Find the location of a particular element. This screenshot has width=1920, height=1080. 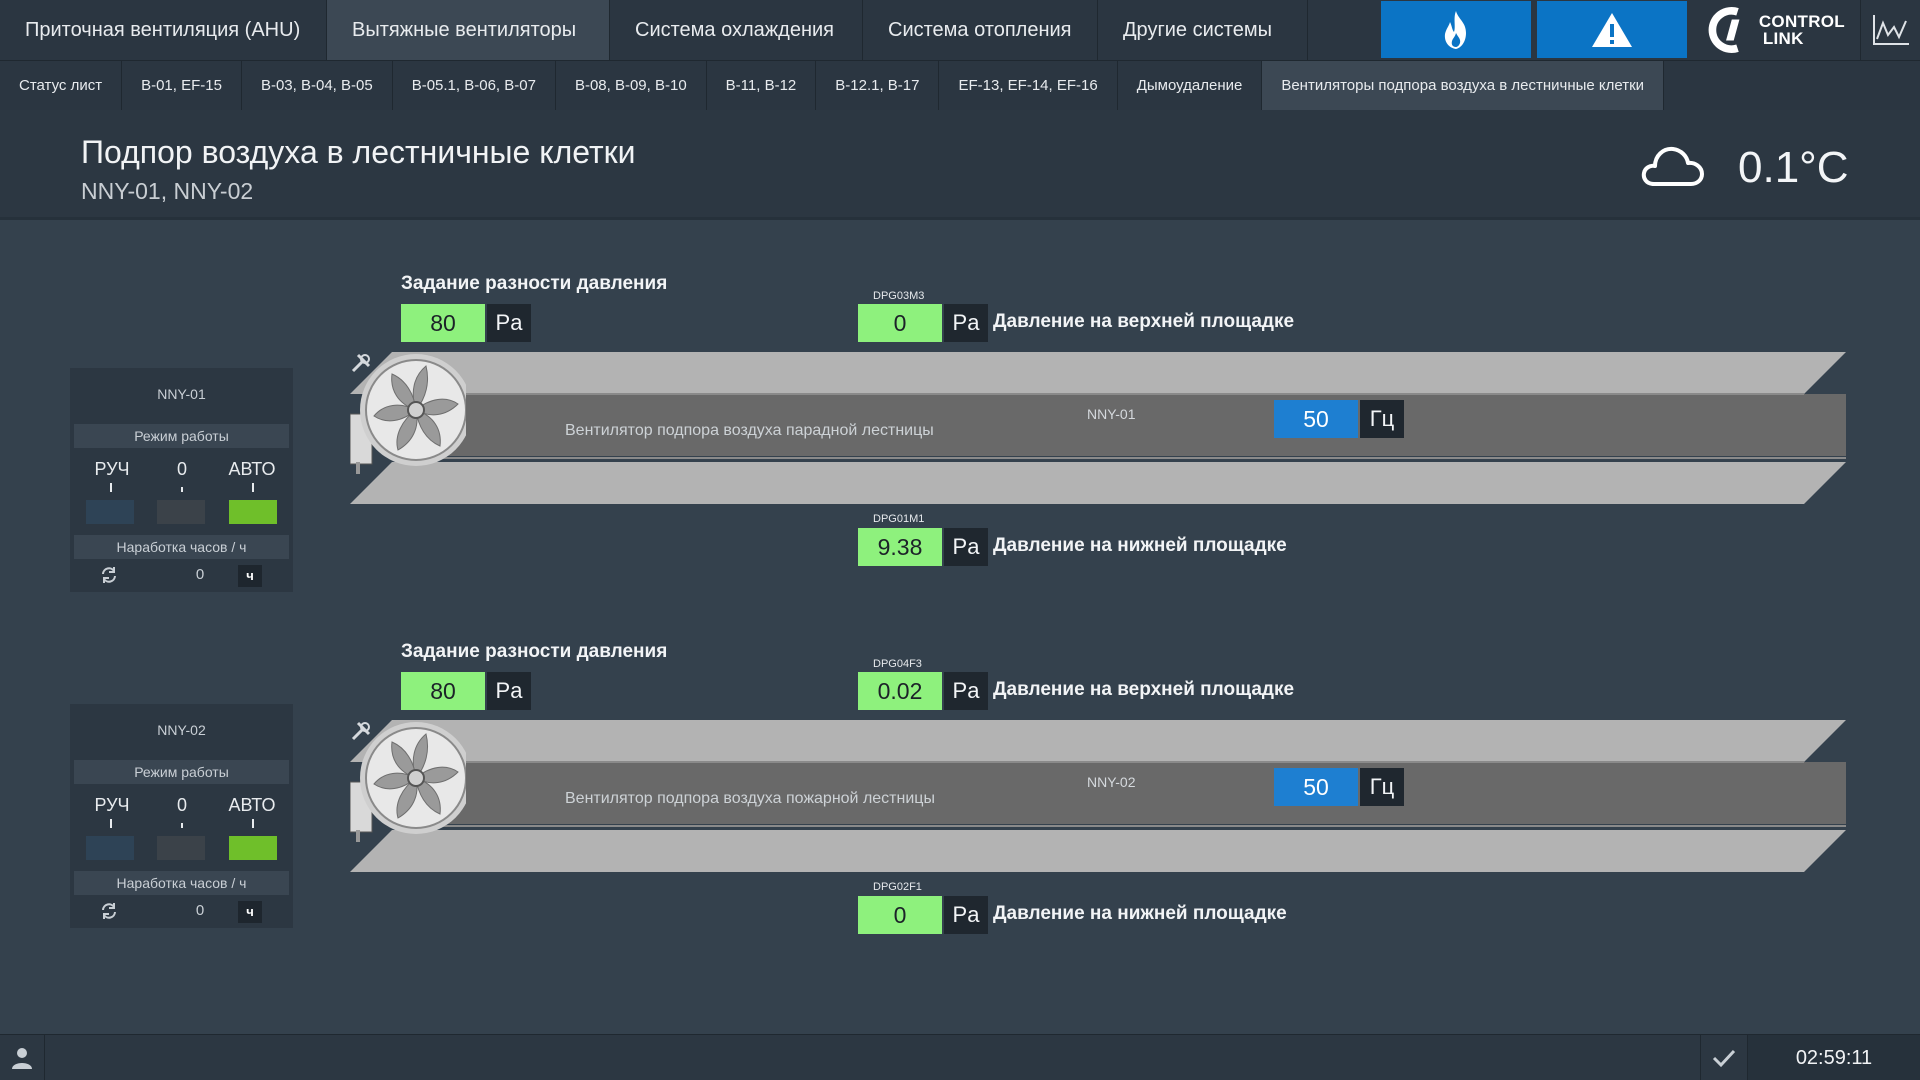

upper-pressure-value: 0 is located at coordinates (900, 323).